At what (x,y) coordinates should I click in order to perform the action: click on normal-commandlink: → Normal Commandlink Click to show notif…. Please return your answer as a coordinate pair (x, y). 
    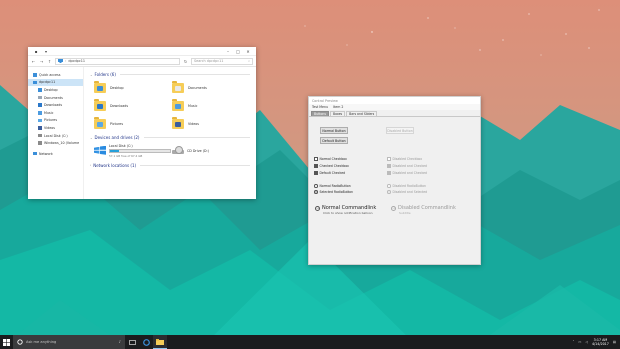
    Looking at the image, I should click on (345, 210).